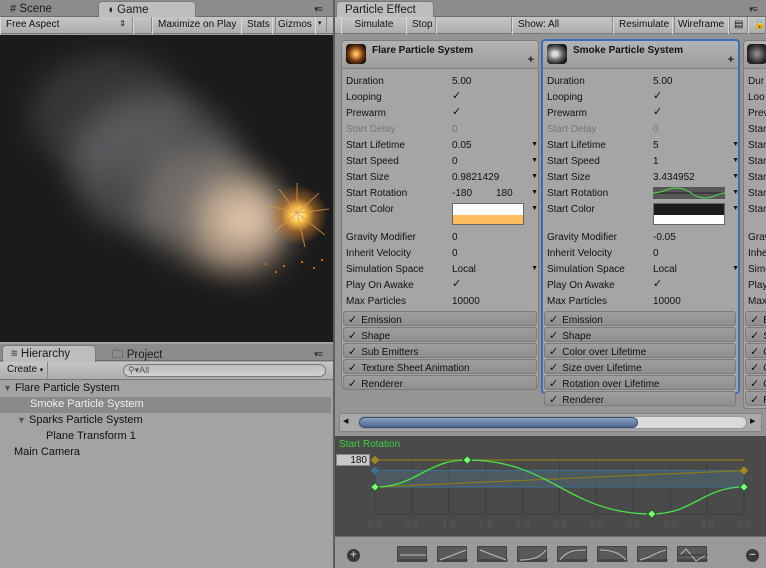  Describe the element at coordinates (755, 55) in the screenshot. I see `card-header` at that location.